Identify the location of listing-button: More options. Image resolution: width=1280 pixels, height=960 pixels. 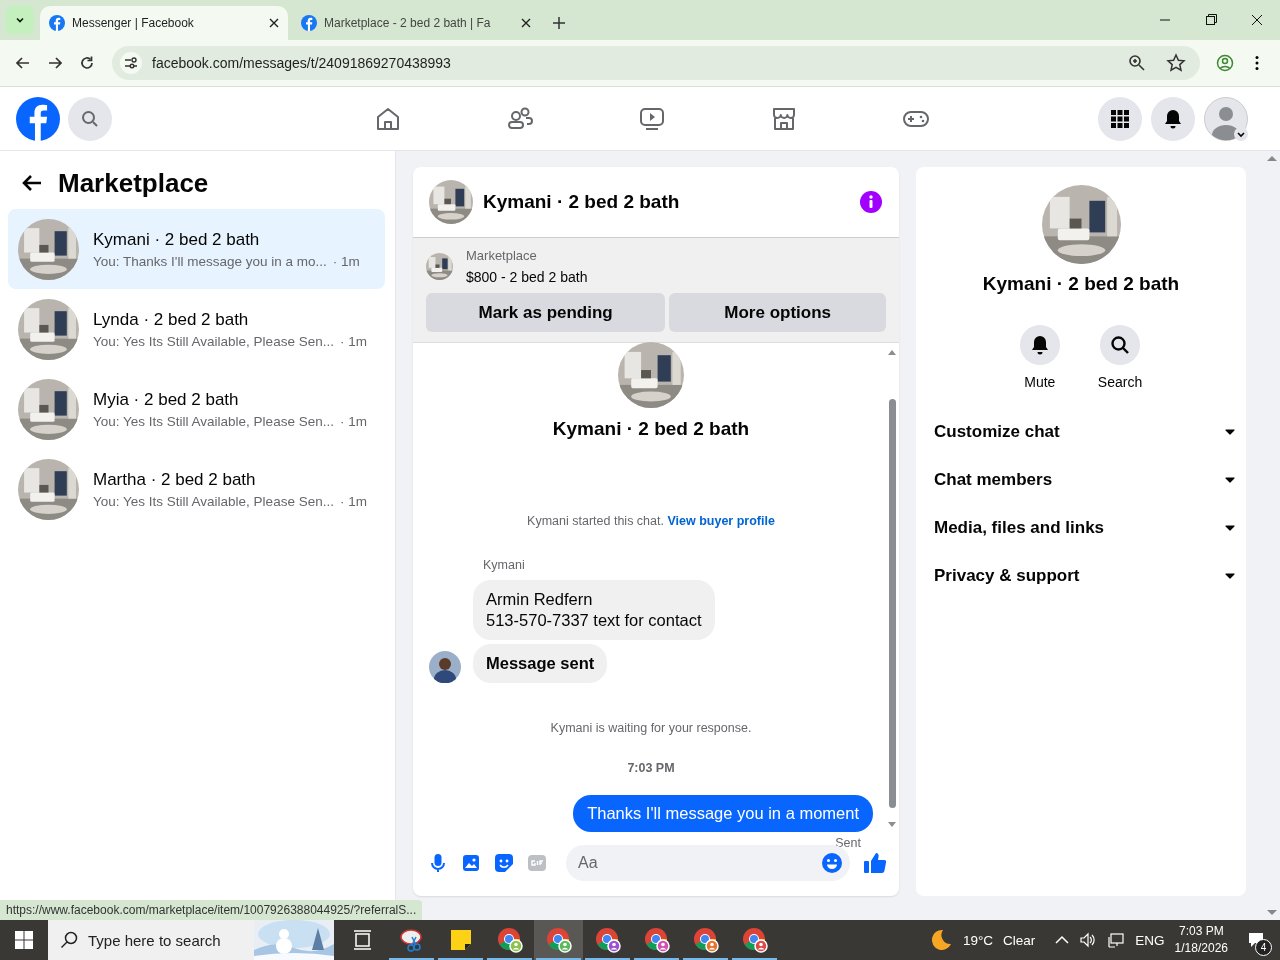
(777, 312).